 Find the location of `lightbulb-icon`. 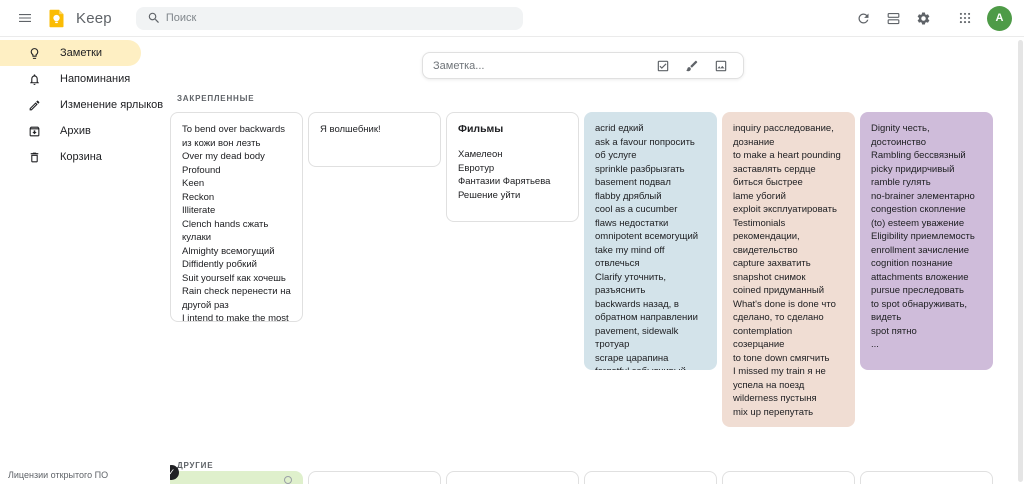

lightbulb-icon is located at coordinates (34, 53).